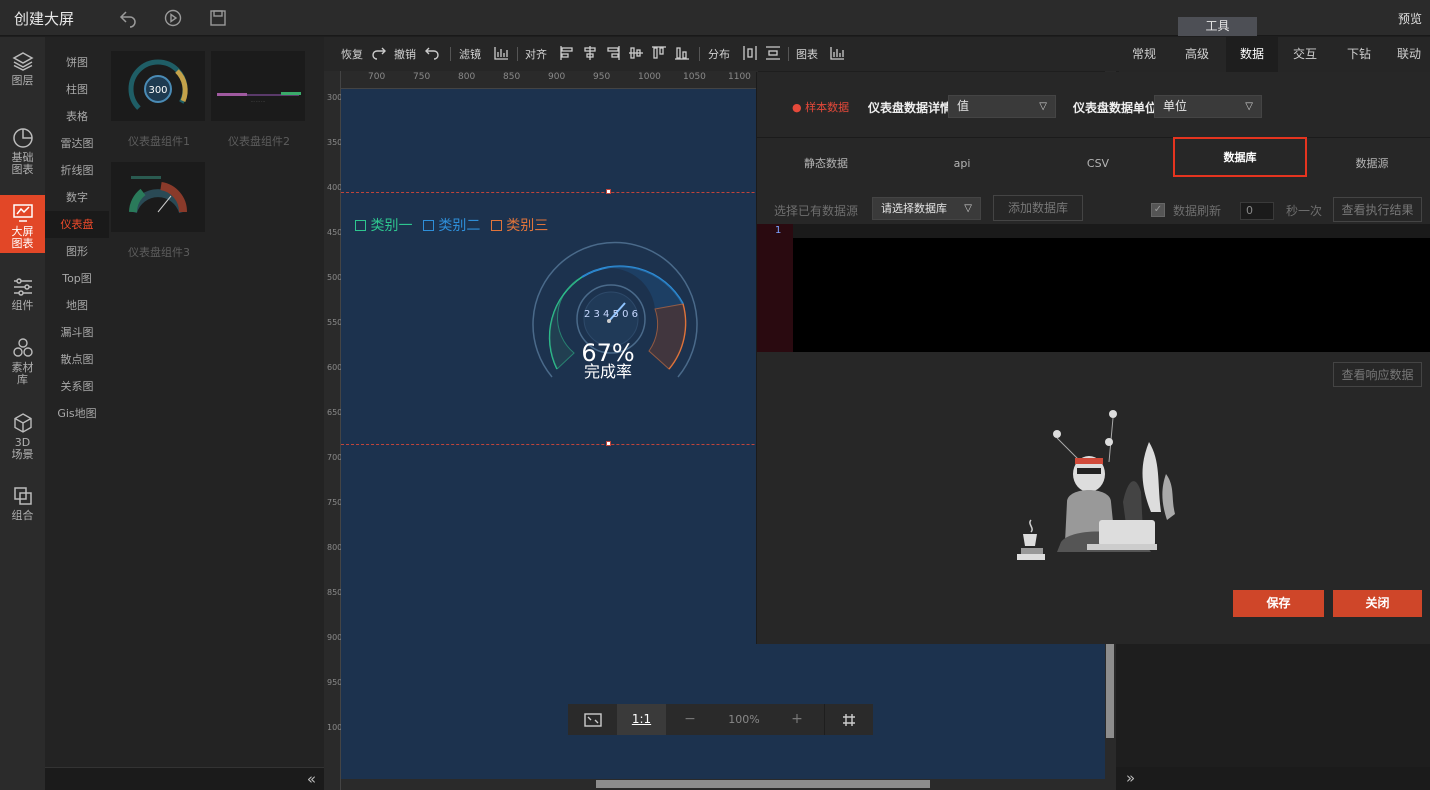  What do you see at coordinates (77, 116) in the screenshot?
I see `category-item: 表格` at bounding box center [77, 116].